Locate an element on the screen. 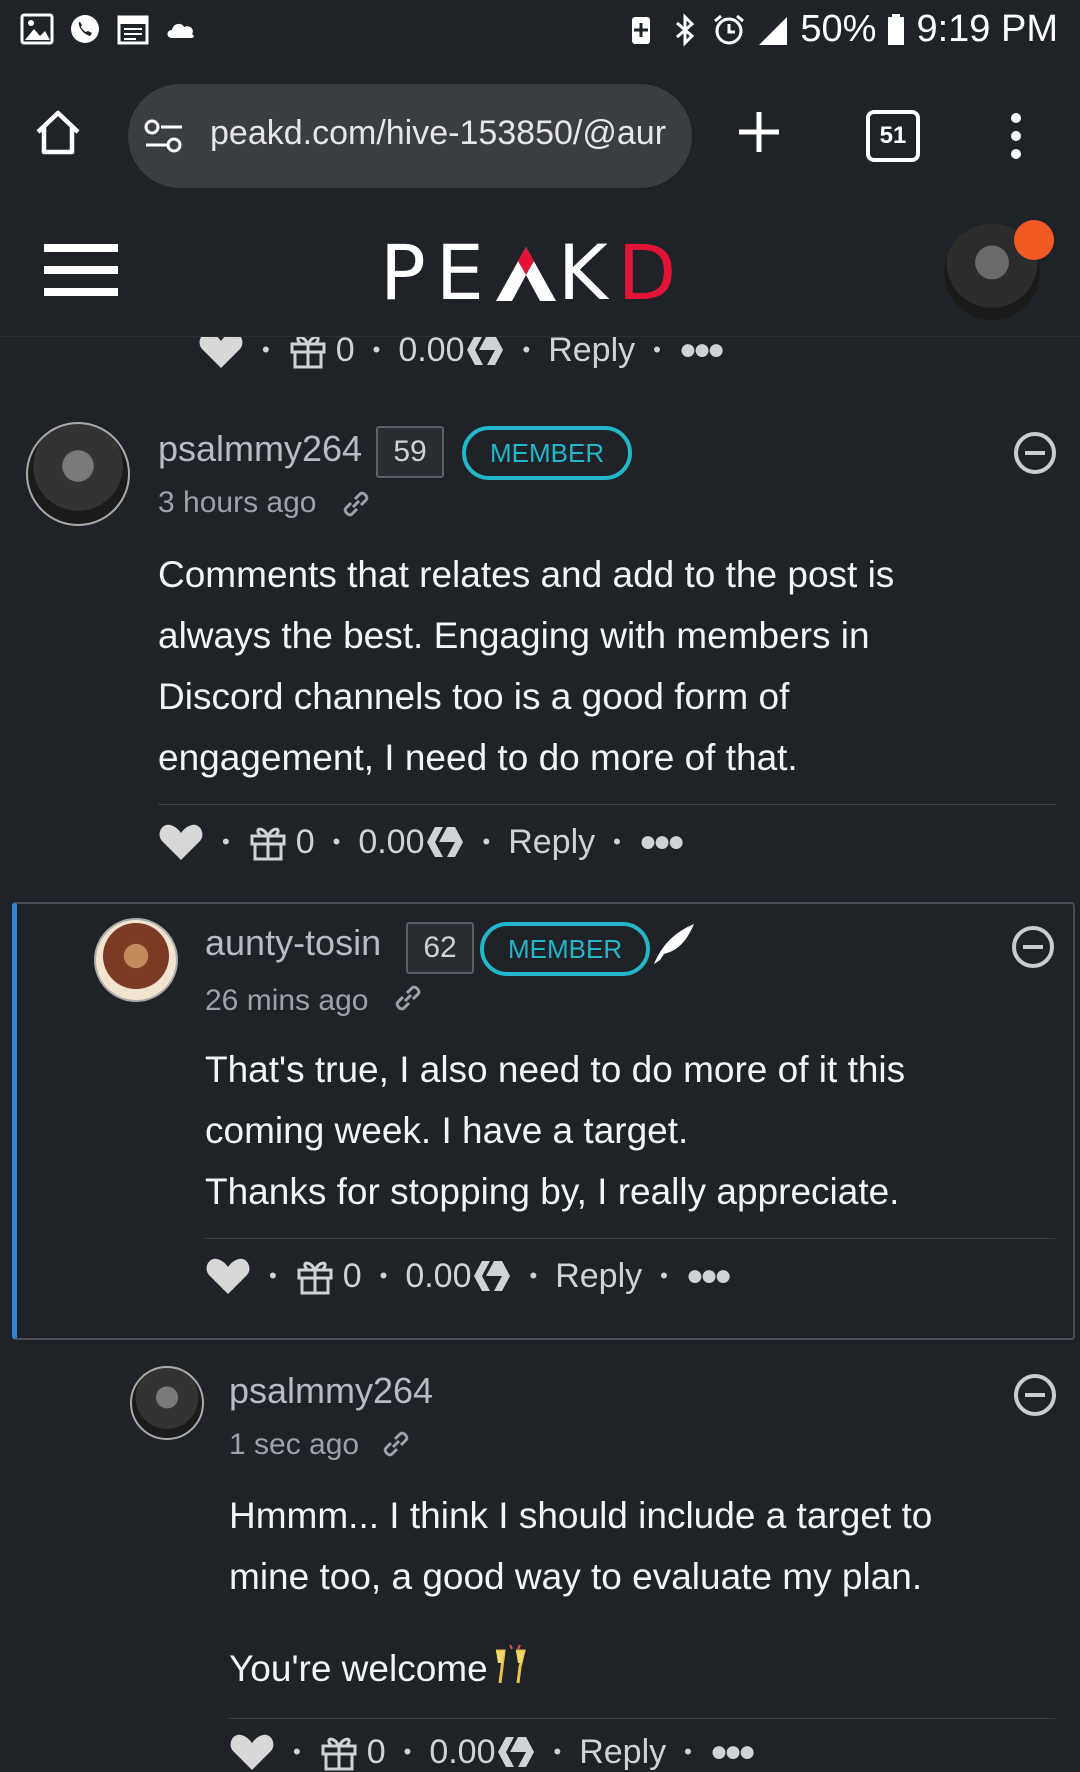 This screenshot has height=1772, width=1080. new-tab-icon is located at coordinates (759, 132).